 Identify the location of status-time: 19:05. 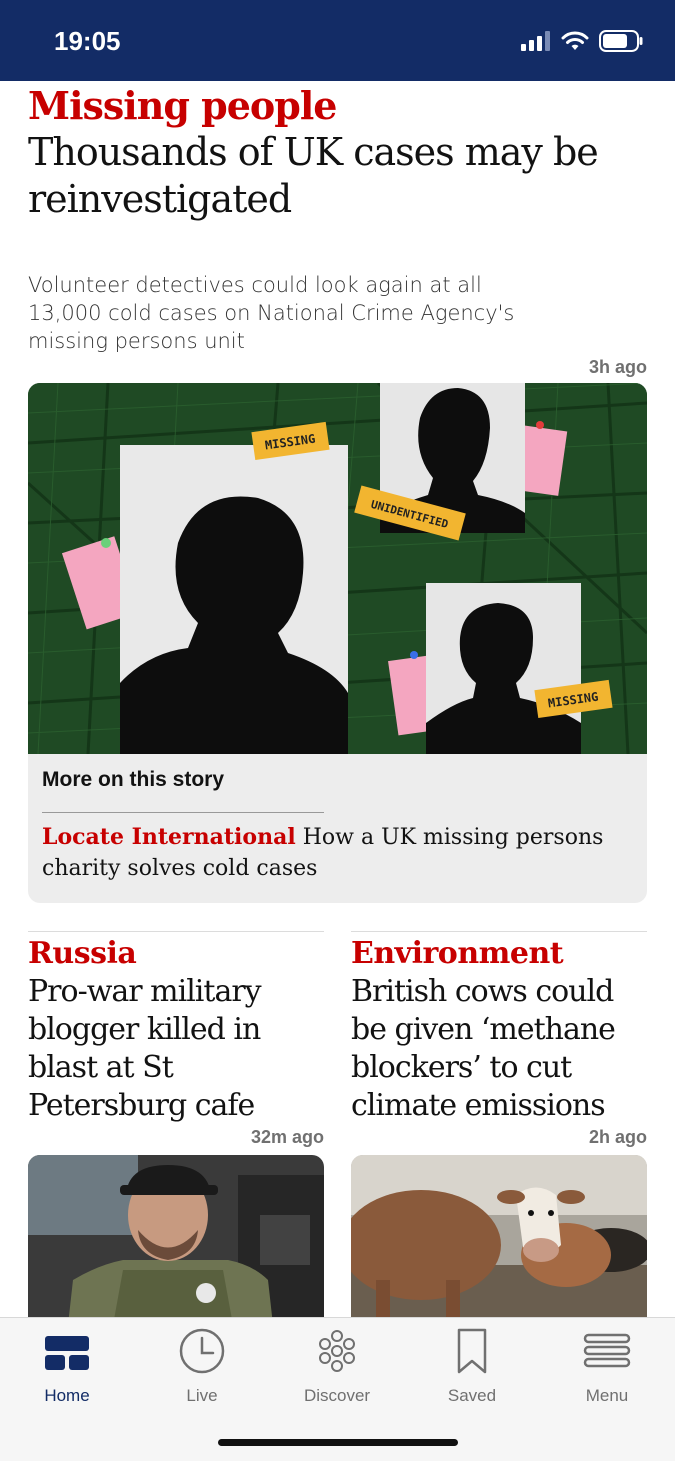
(87, 41).